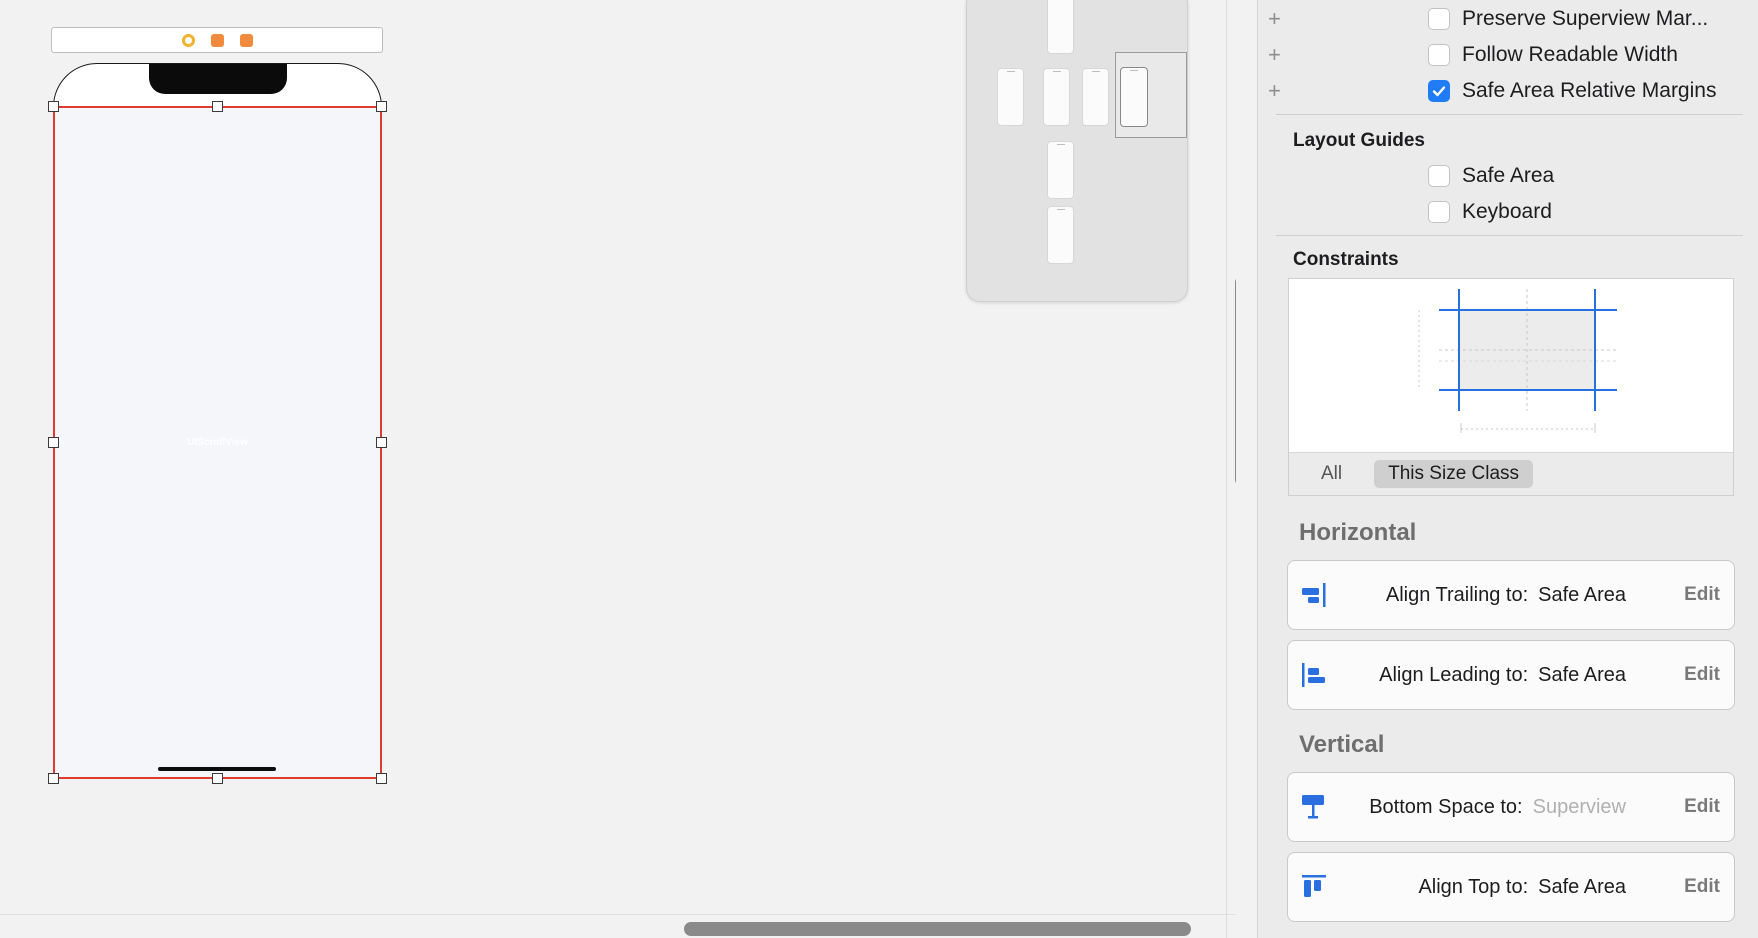 The width and height of the screenshot is (1758, 938). Describe the element at coordinates (1358, 532) in the screenshot. I see `horizontal-title: Horizontal` at that location.